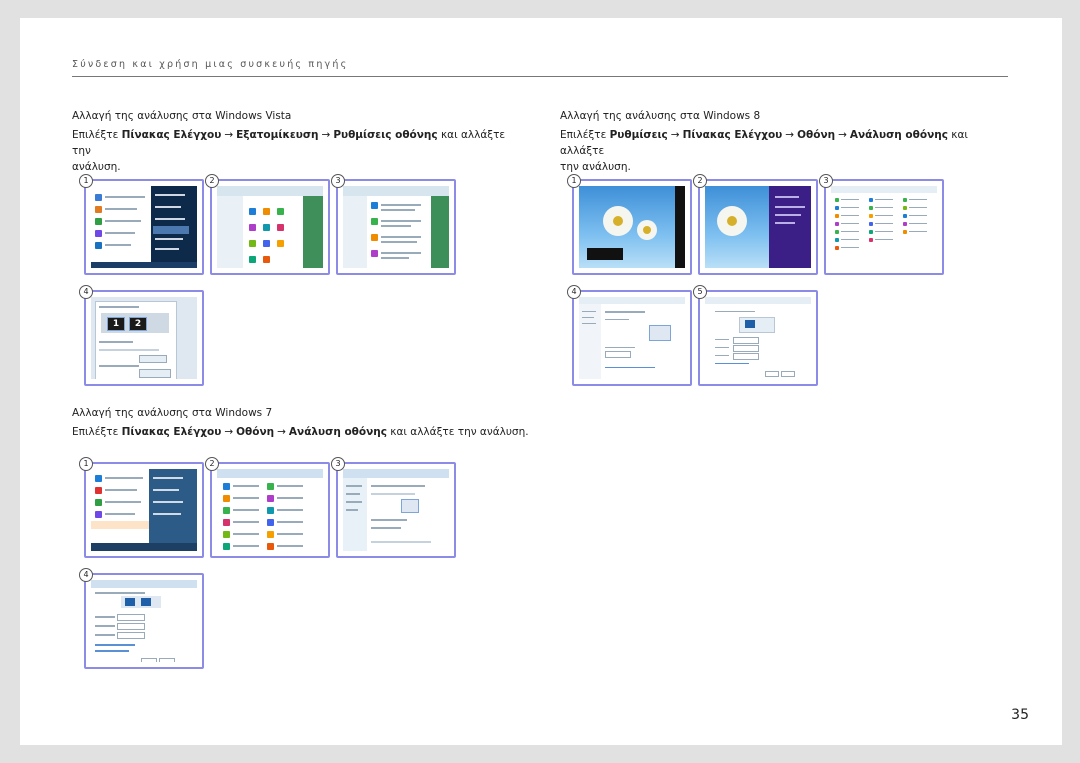 This screenshot has height=763, width=1080. What do you see at coordinates (632, 338) in the screenshot?
I see `win8-screenshot-display` at bounding box center [632, 338].